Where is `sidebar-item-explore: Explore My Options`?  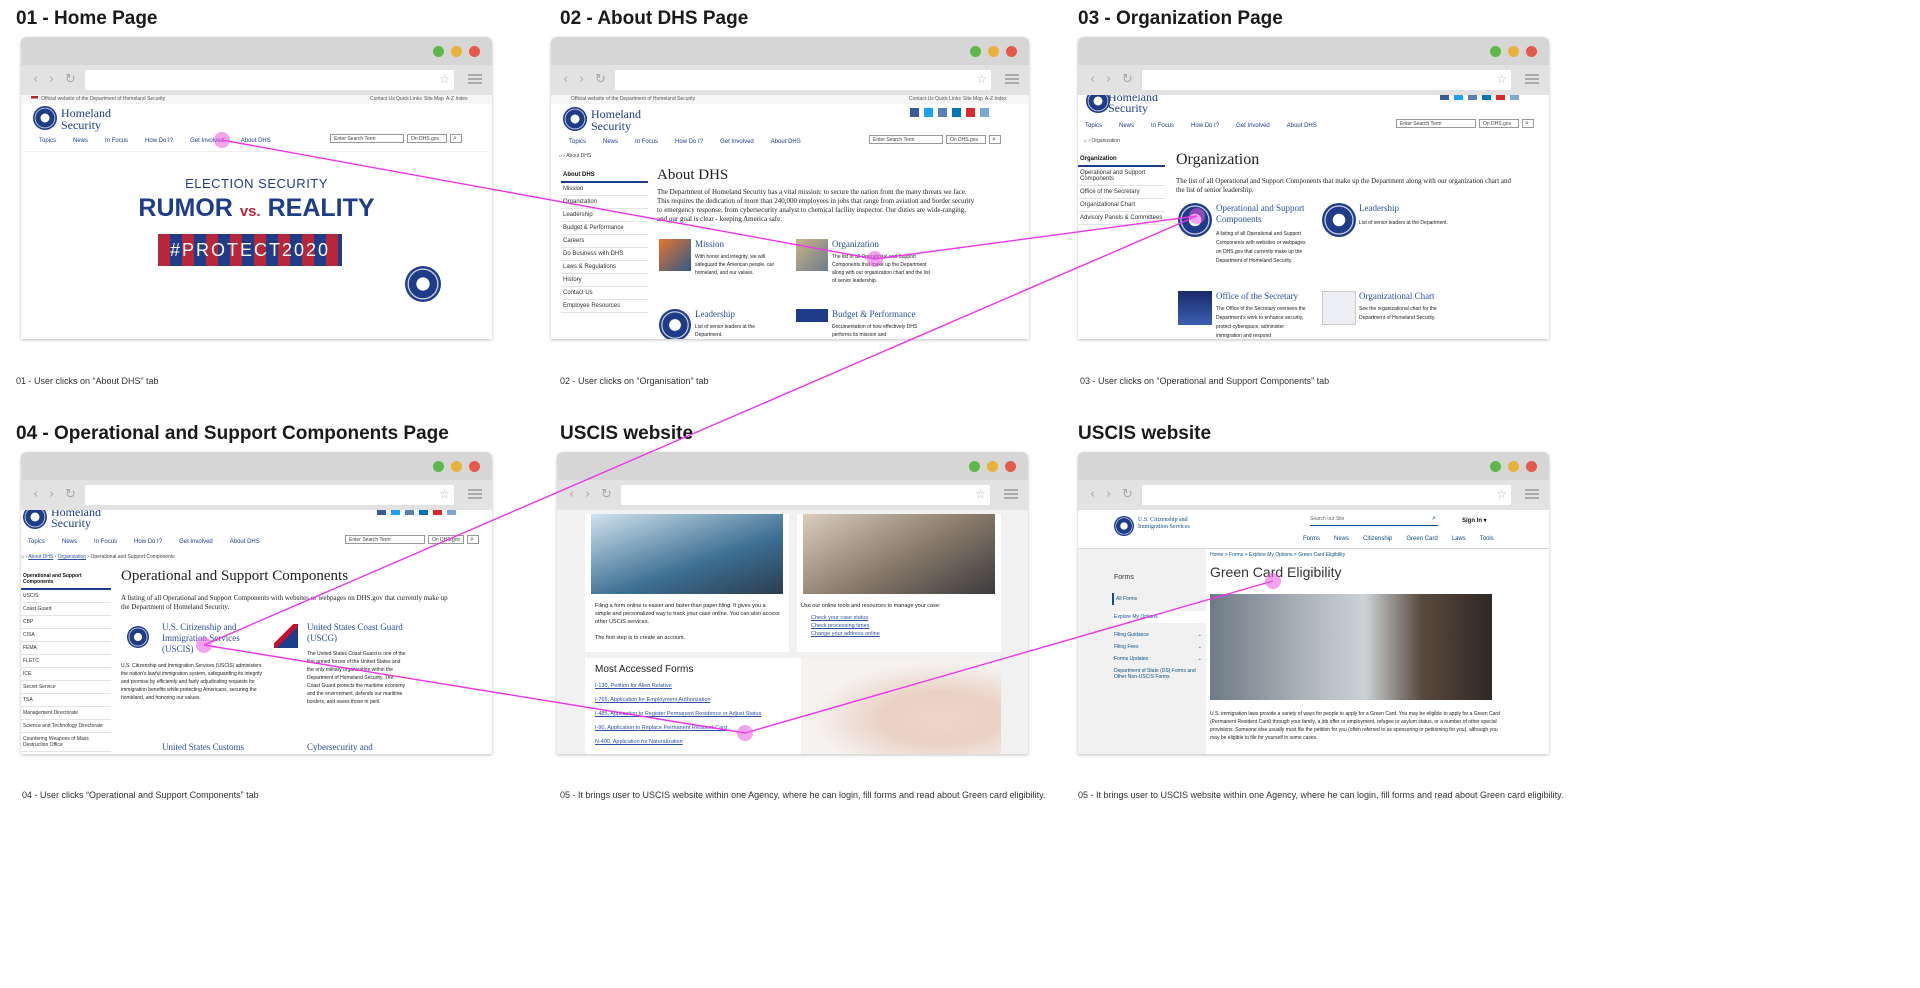 sidebar-item-explore: Explore My Options is located at coordinates (1159, 617).